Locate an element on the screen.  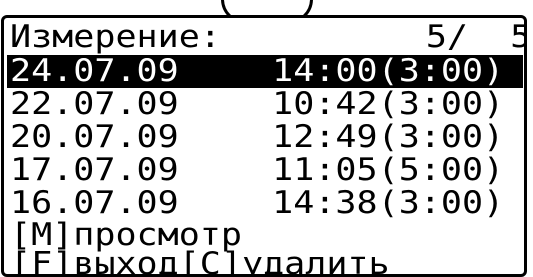
measurement-time: 11:05(5:00) is located at coordinates (388, 170).